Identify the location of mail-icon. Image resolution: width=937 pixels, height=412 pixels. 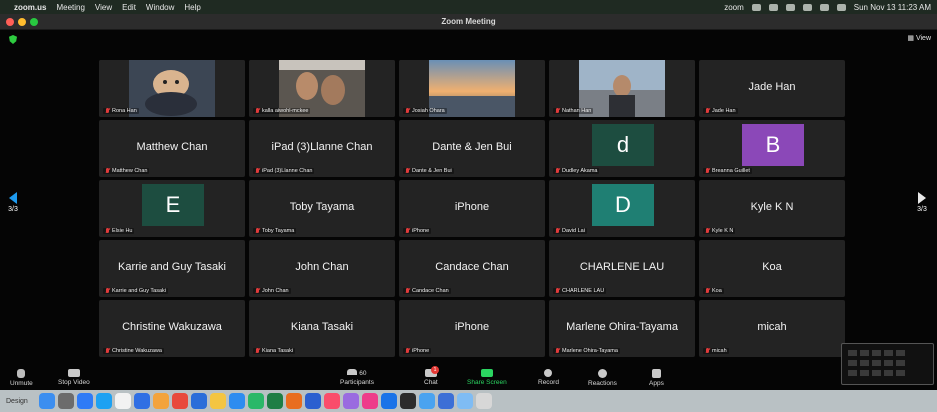
(103, 401).